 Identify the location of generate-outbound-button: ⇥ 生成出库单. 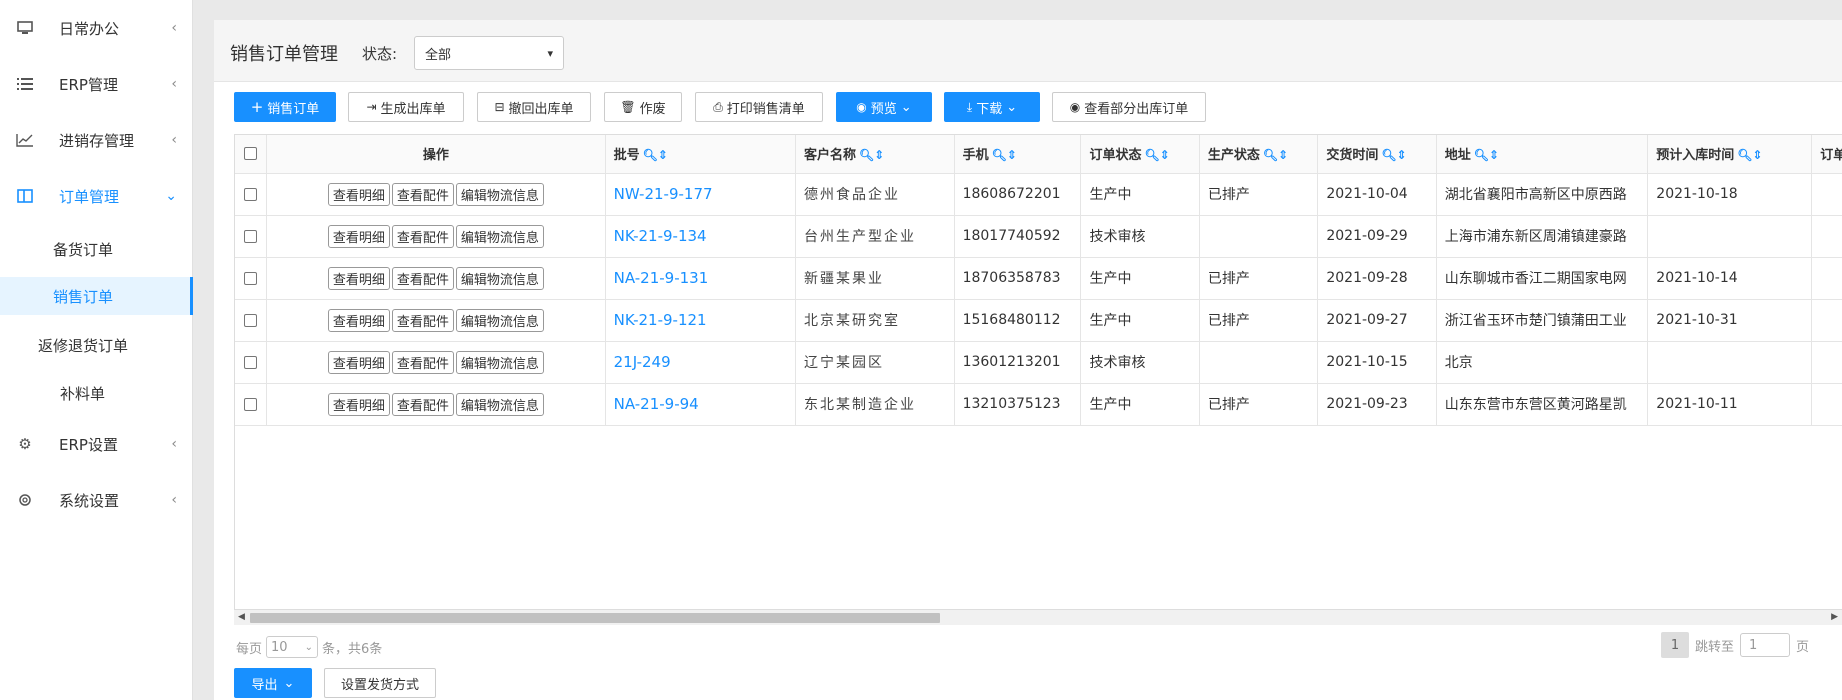
(406, 107).